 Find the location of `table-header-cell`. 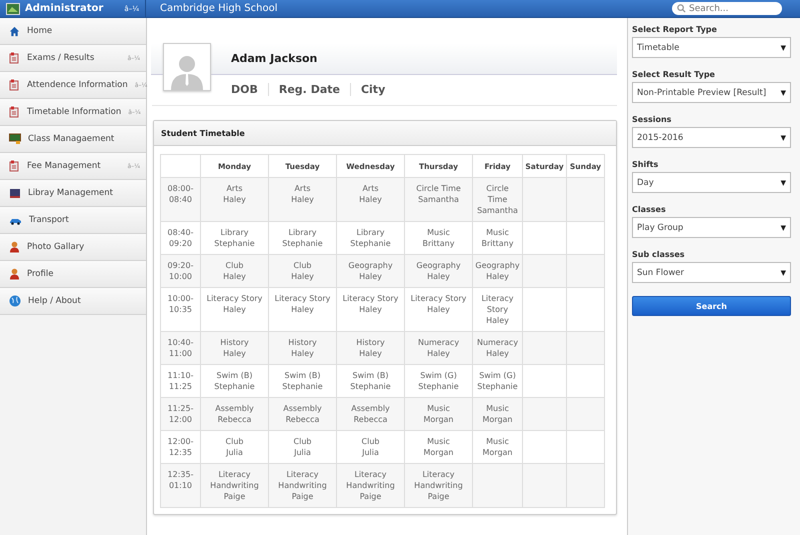

table-header-cell is located at coordinates (180, 166).